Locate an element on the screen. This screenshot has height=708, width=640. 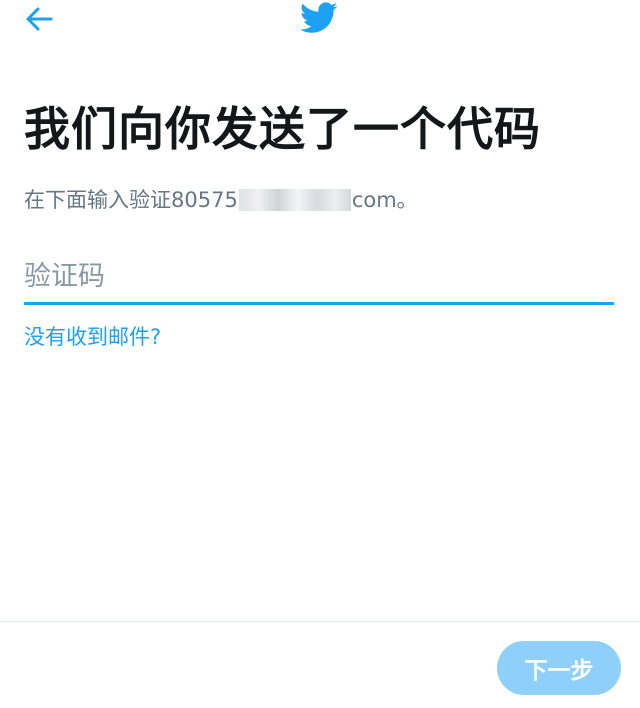
instruction-prefix: 在下面输入验证80575 is located at coordinates (131, 200).